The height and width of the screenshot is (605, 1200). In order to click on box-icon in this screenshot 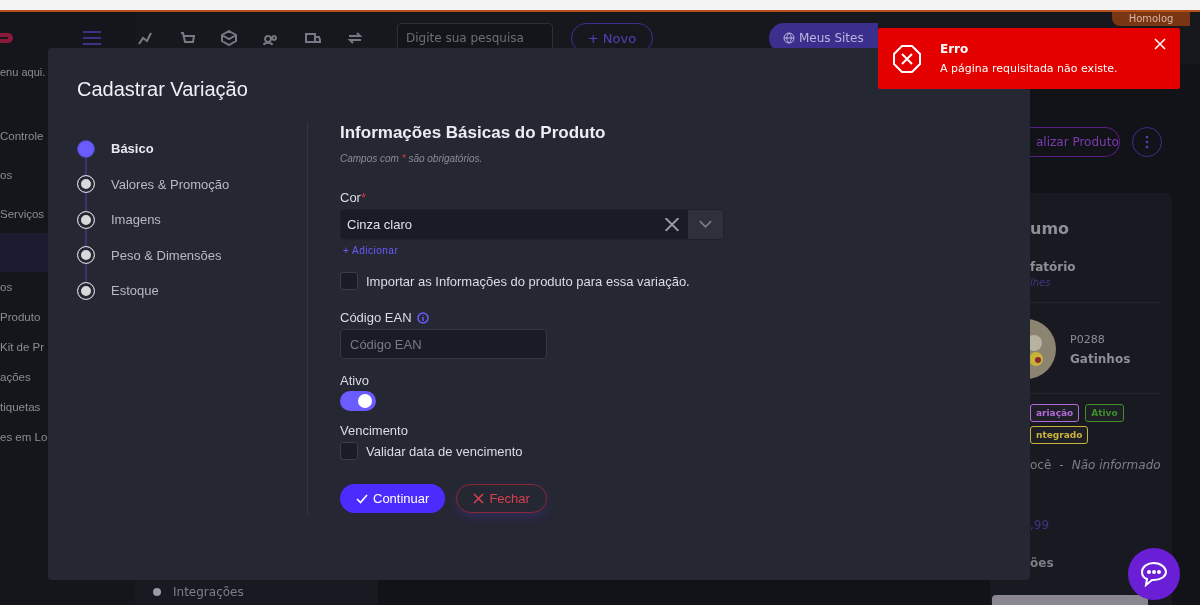, I will do `click(229, 38)`.